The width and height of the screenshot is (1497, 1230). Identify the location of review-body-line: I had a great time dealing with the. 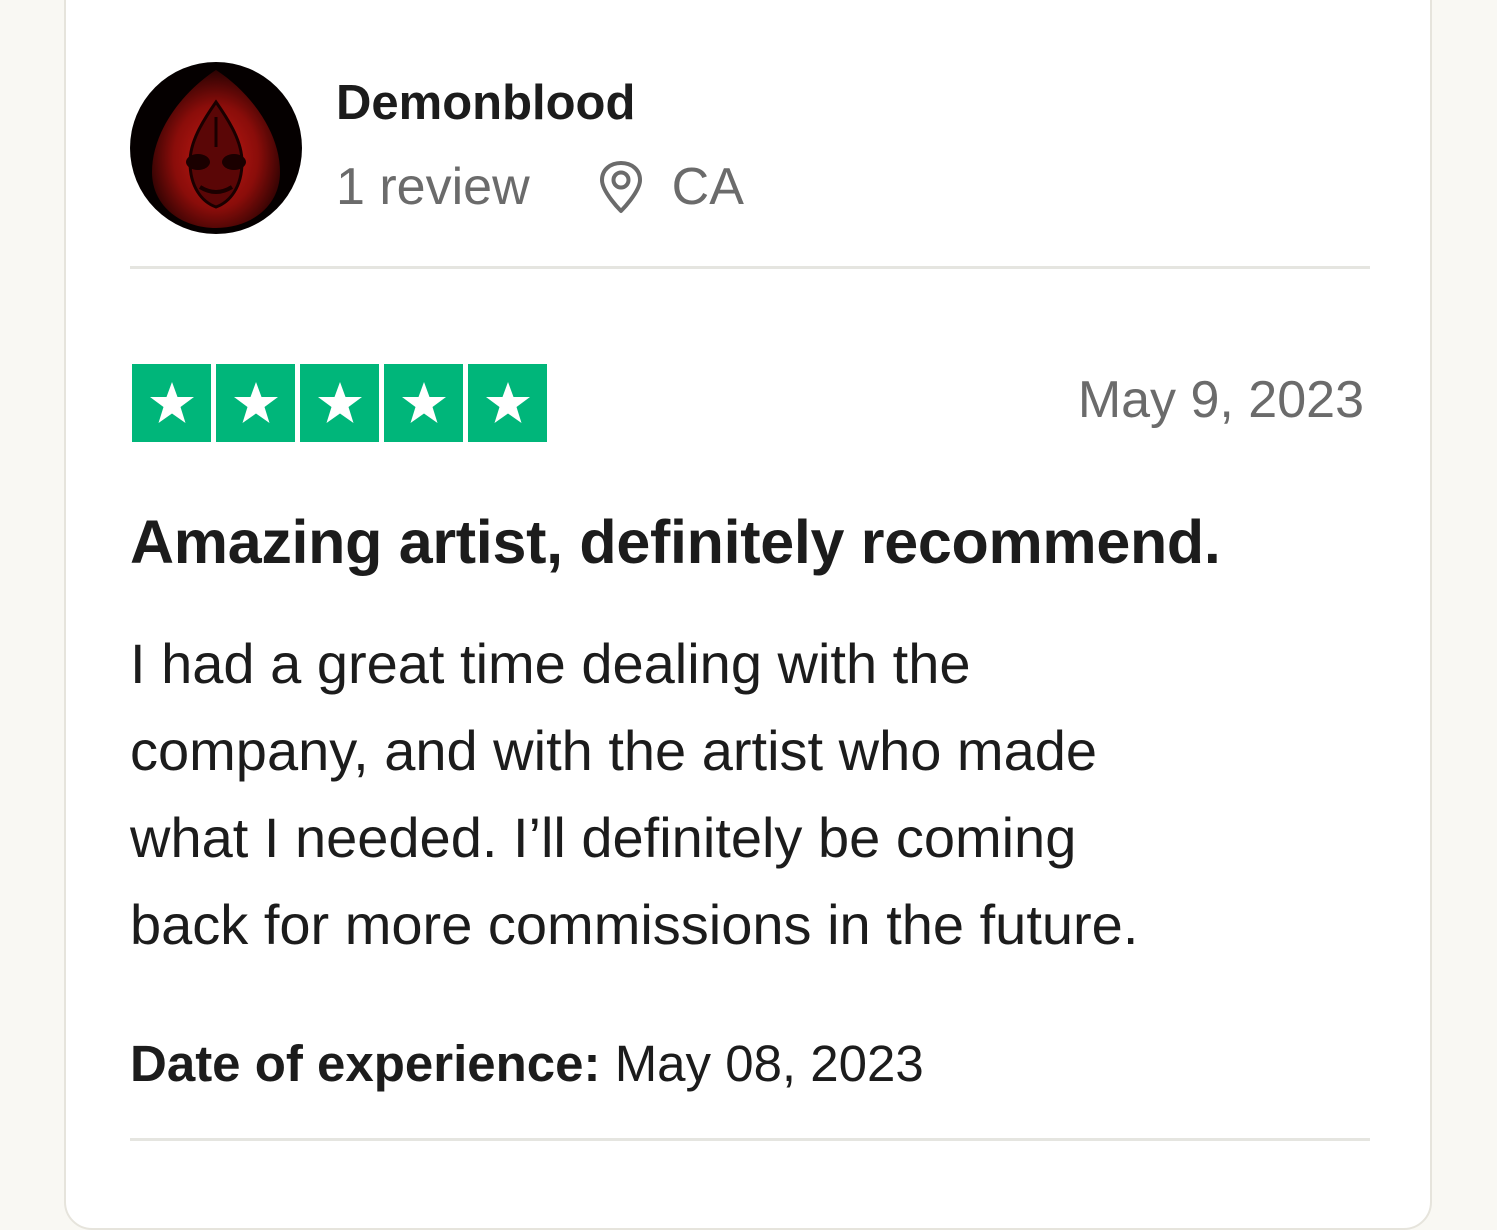
(550, 663).